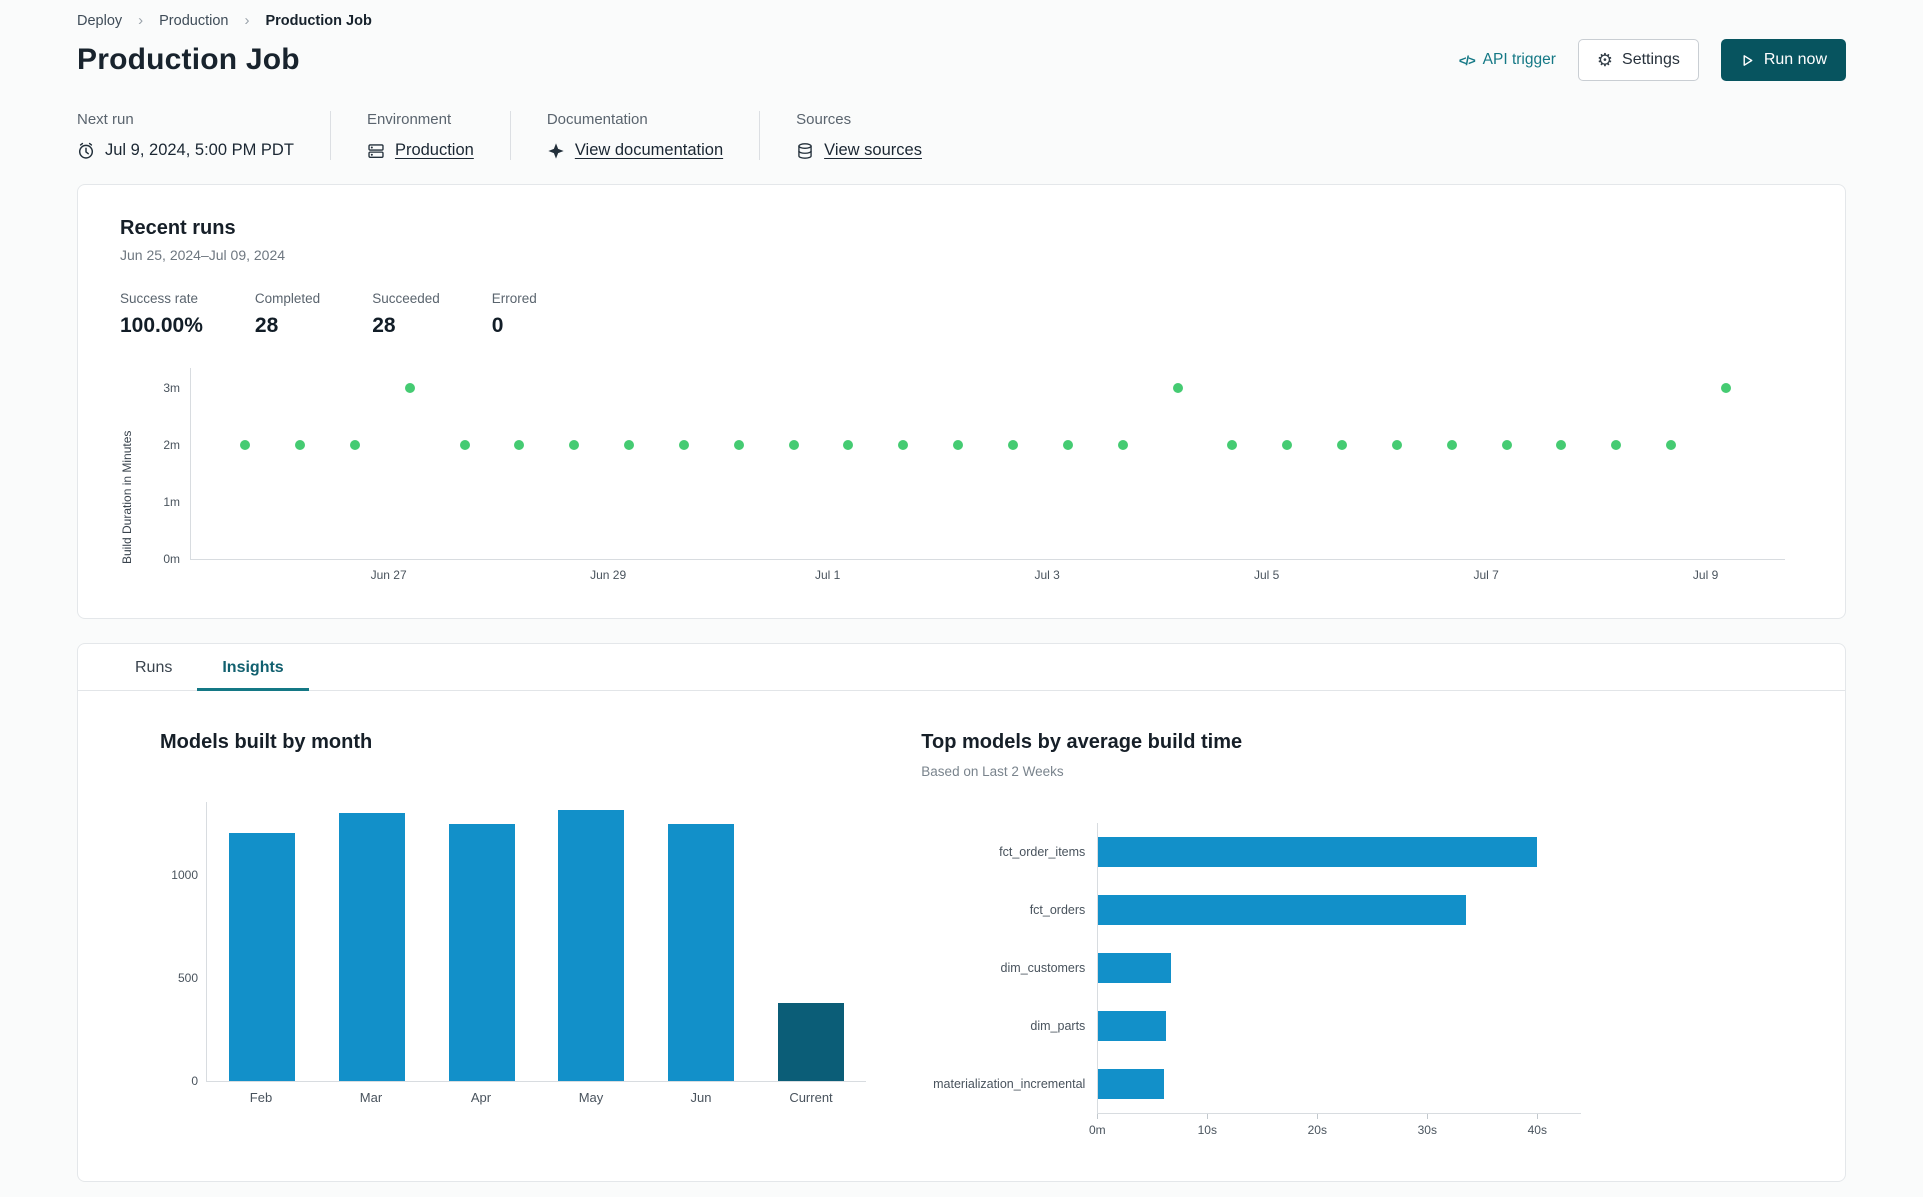 This screenshot has height=1197, width=1923. What do you see at coordinates (161, 314) in the screenshot?
I see `stat-success-rate: Success rate 100.00%` at bounding box center [161, 314].